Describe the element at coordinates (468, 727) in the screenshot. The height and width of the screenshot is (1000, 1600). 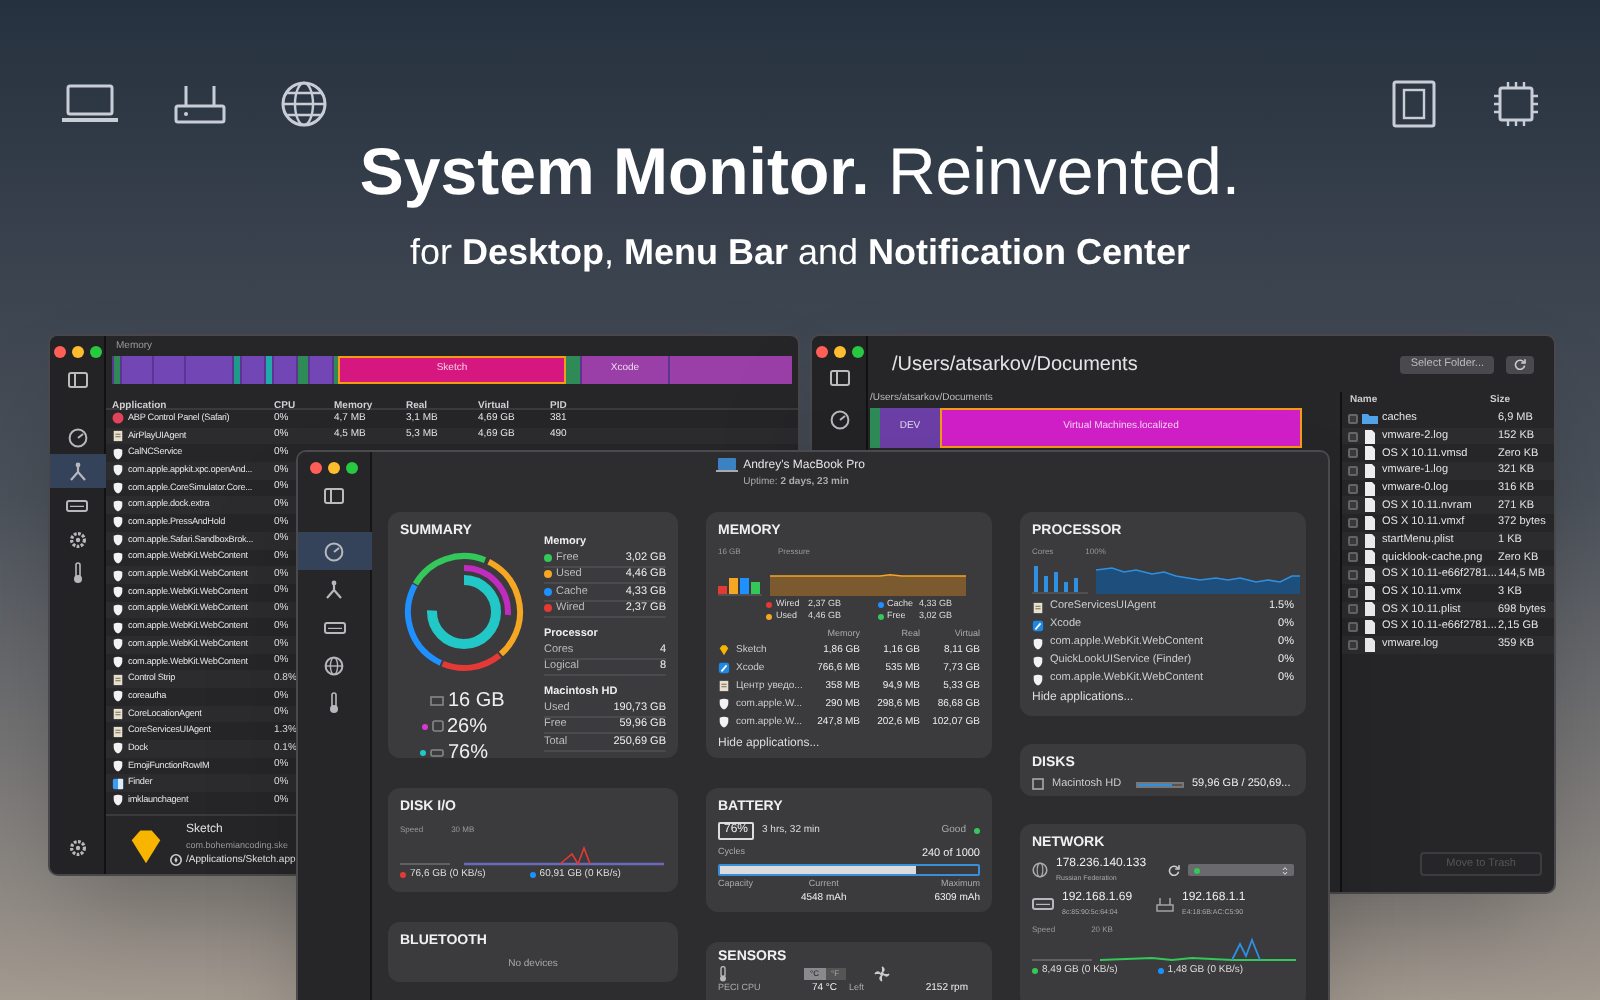
I see `stat-value: 26%` at that location.